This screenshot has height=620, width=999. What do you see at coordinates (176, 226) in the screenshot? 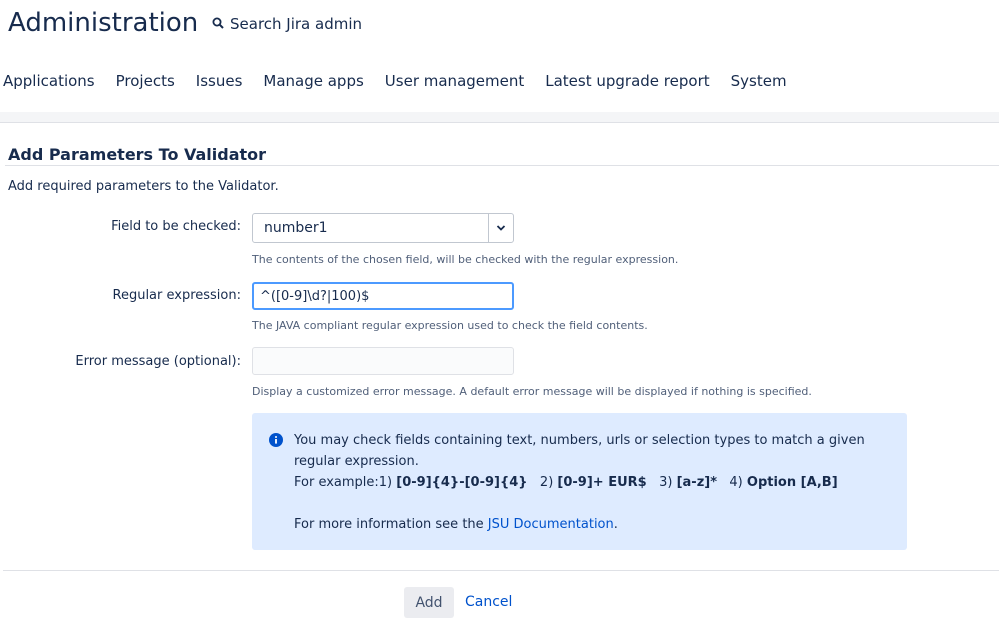
I see `field-label: Field to be checked:` at bounding box center [176, 226].